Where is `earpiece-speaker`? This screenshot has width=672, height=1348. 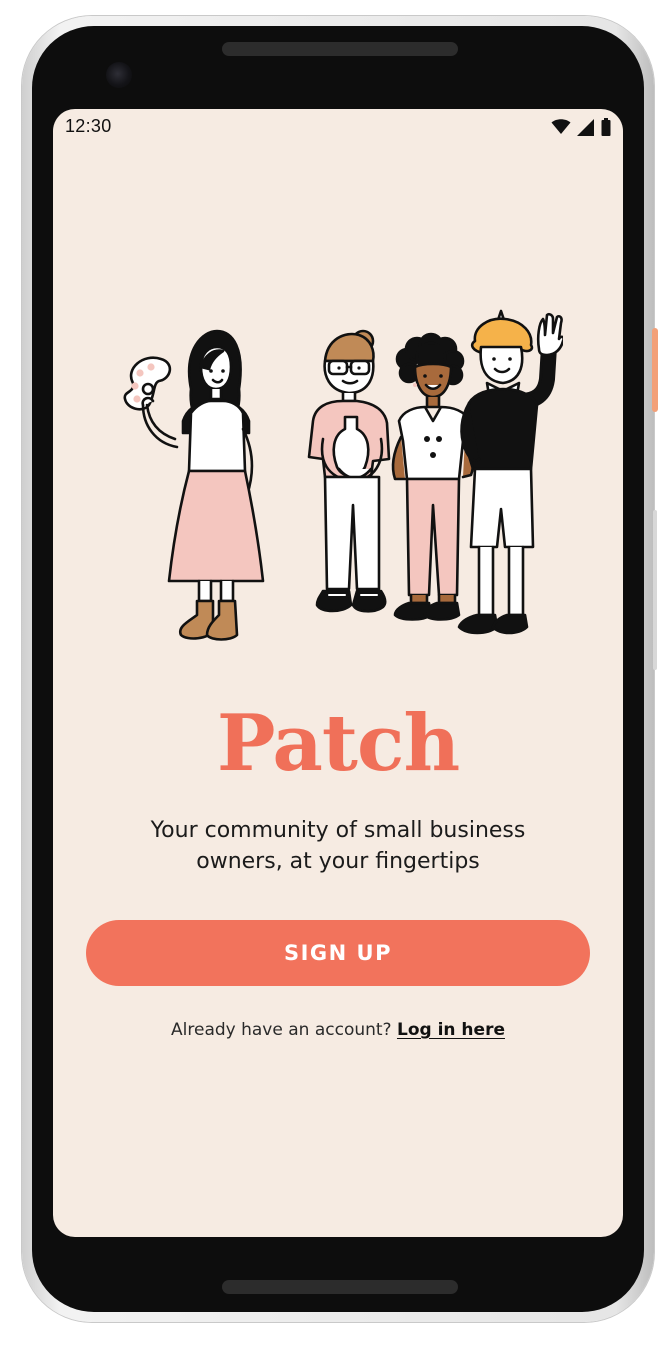 earpiece-speaker is located at coordinates (340, 49).